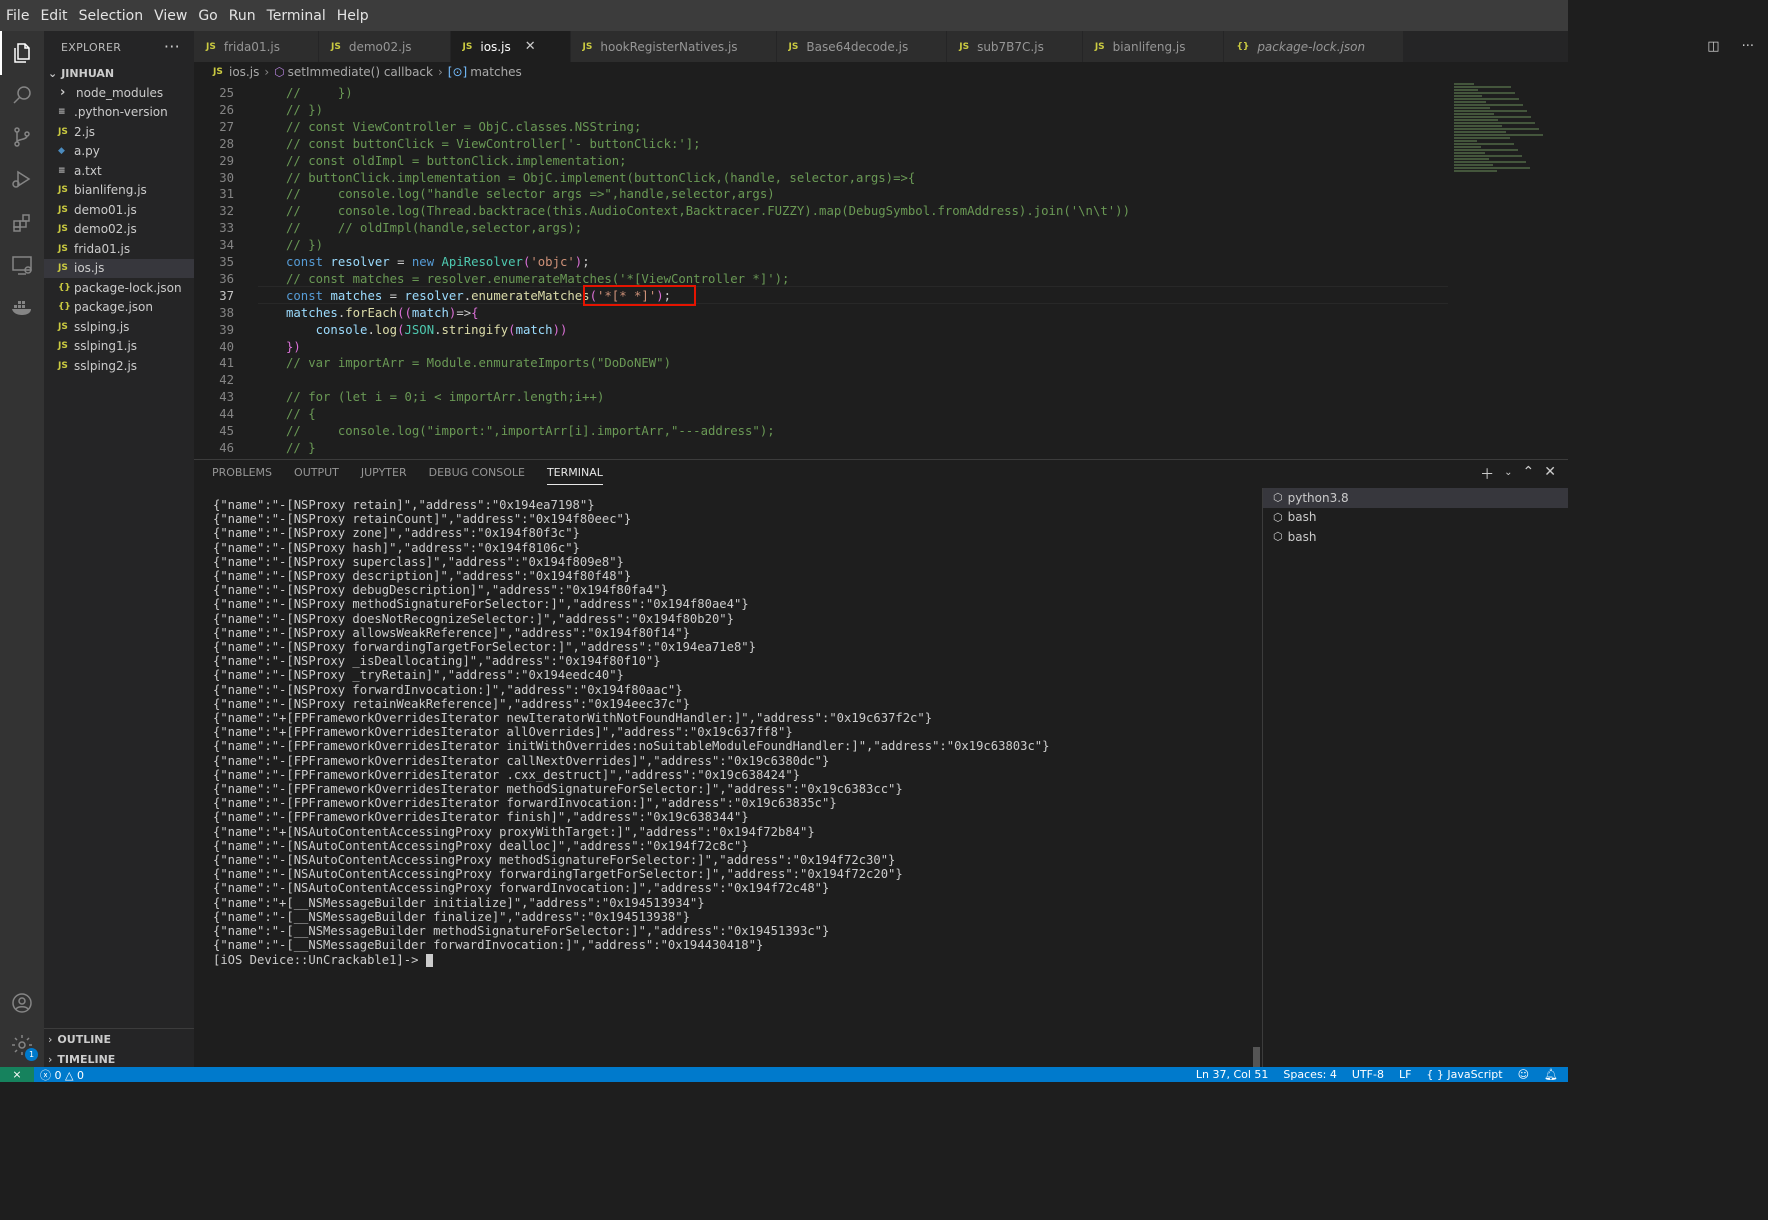 Image resolution: width=1768 pixels, height=1220 pixels. Describe the element at coordinates (862, 46) in the screenshot. I see `tab-base64decode-js: JS Base64decode.js` at that location.